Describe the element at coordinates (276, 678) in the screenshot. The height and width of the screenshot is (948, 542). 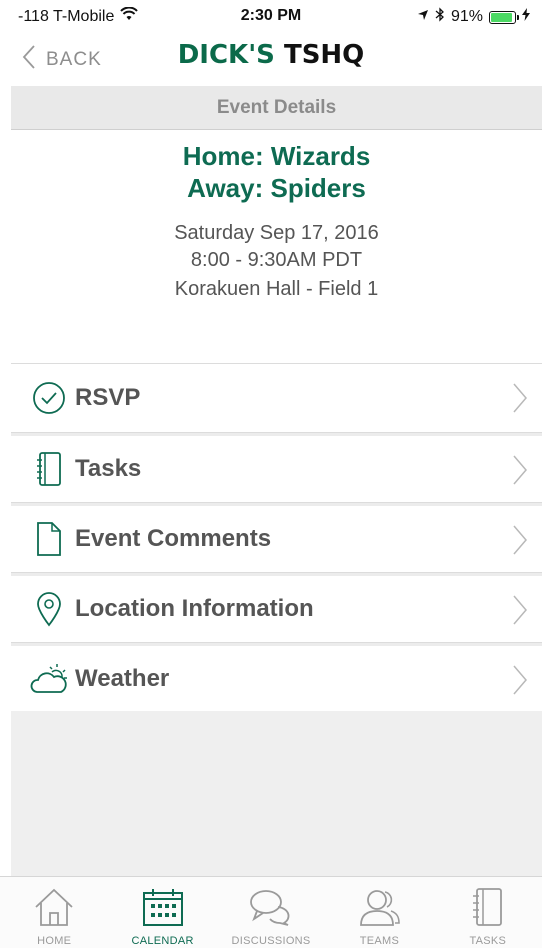
I see `menu-item-weather: Weather` at that location.